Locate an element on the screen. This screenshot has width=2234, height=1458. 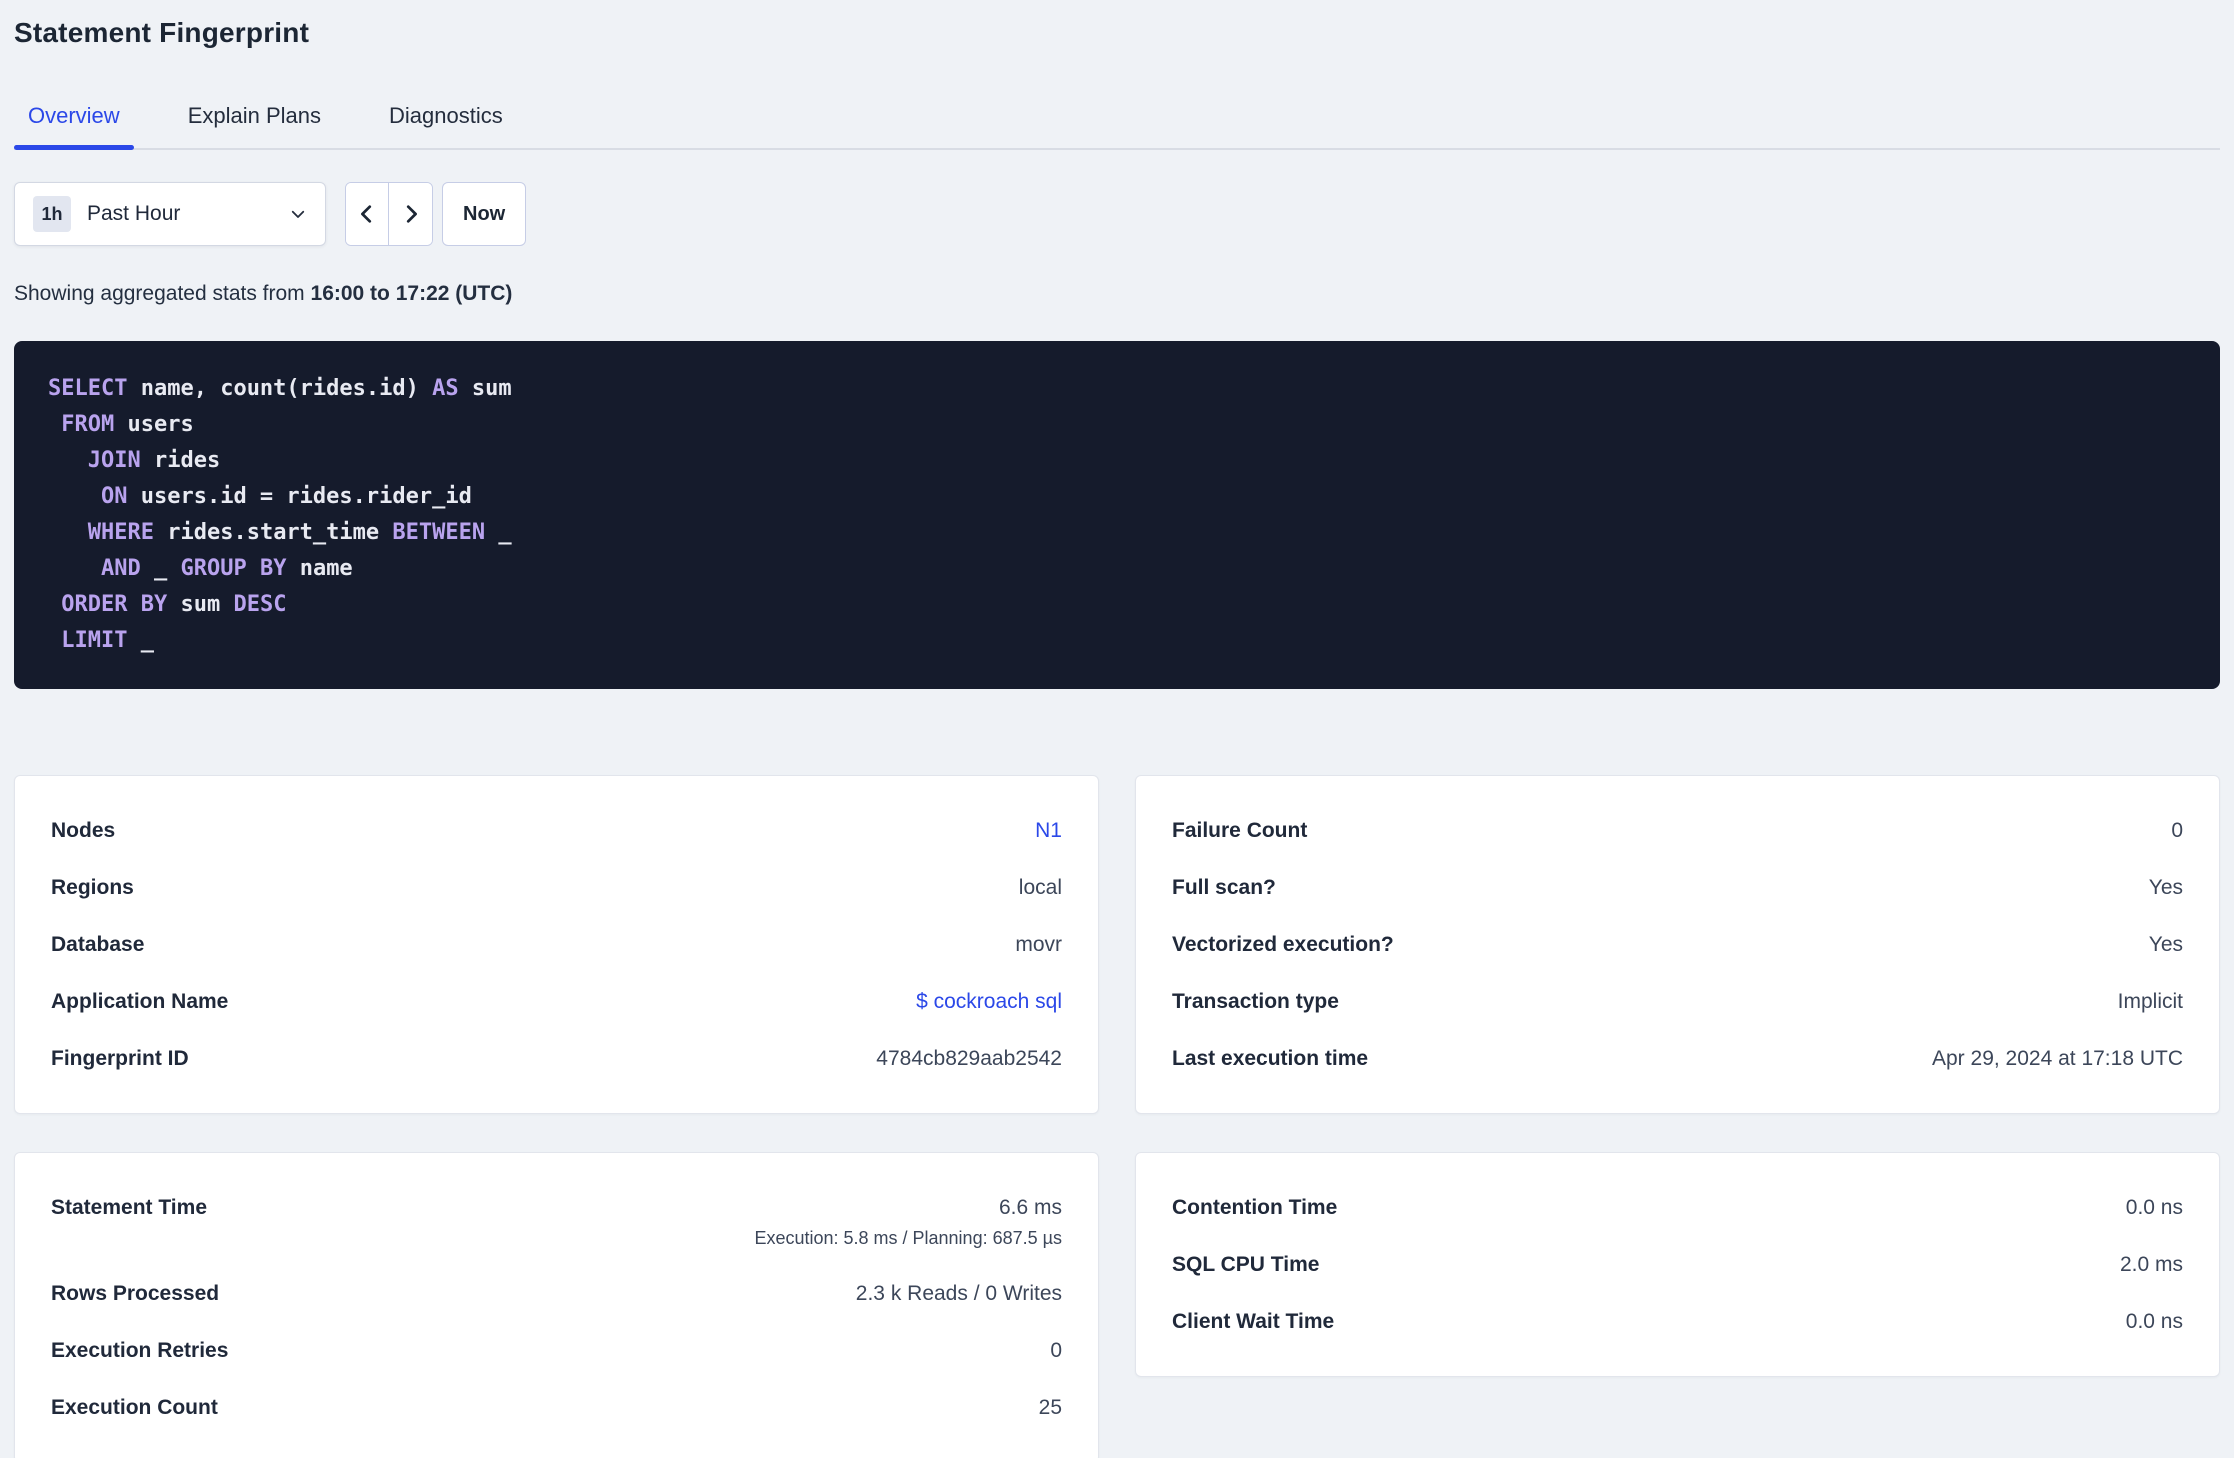
row-label: Application Name is located at coordinates (140, 1001).